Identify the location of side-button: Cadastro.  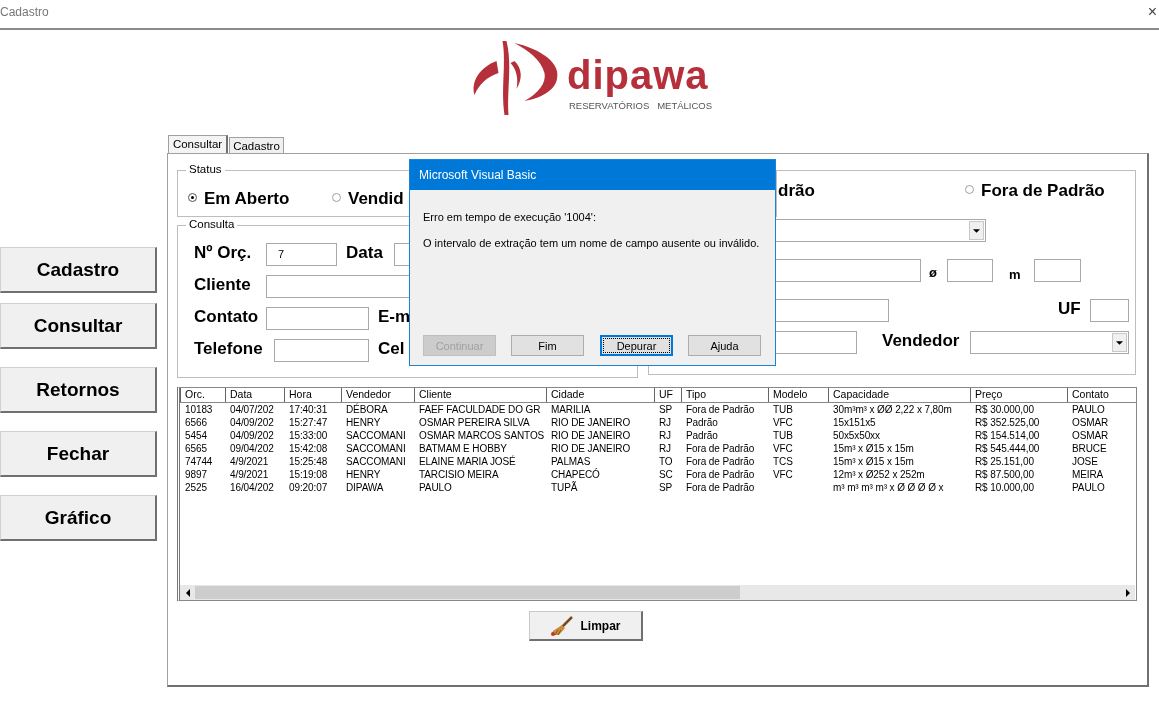
(78, 270).